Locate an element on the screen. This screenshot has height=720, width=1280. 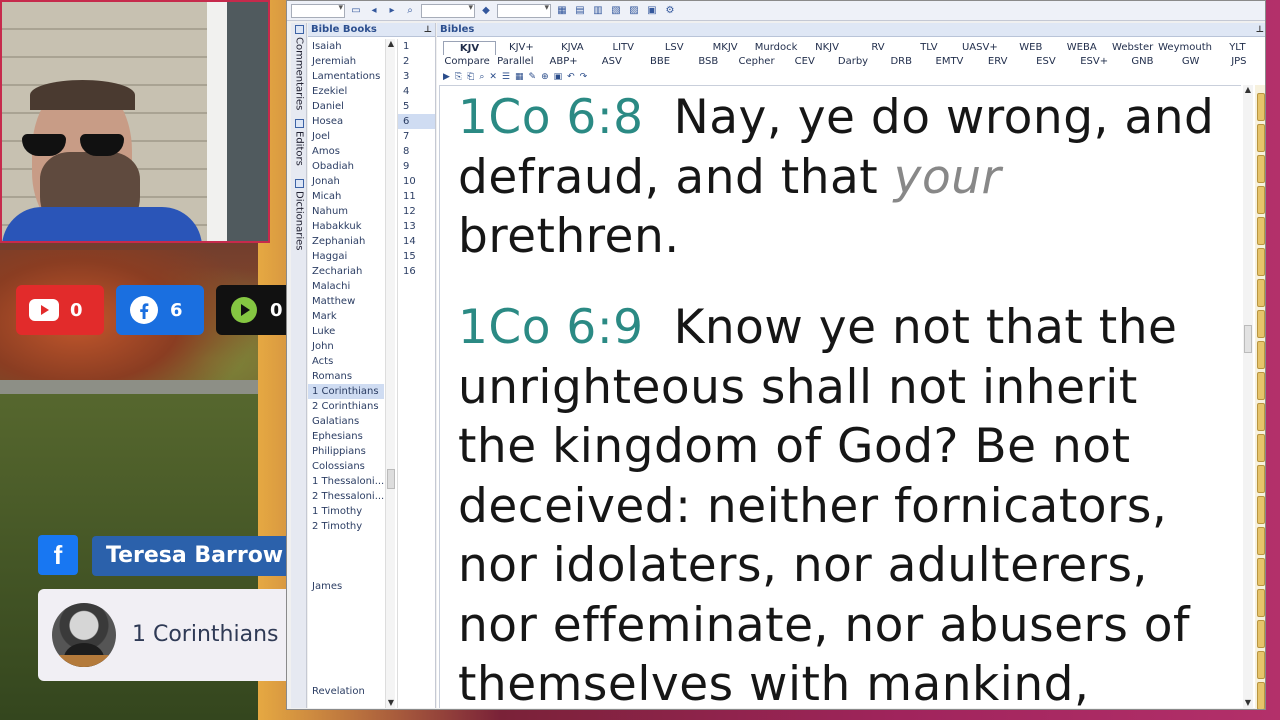
book-item: Ezekiel is located at coordinates (346, 91).